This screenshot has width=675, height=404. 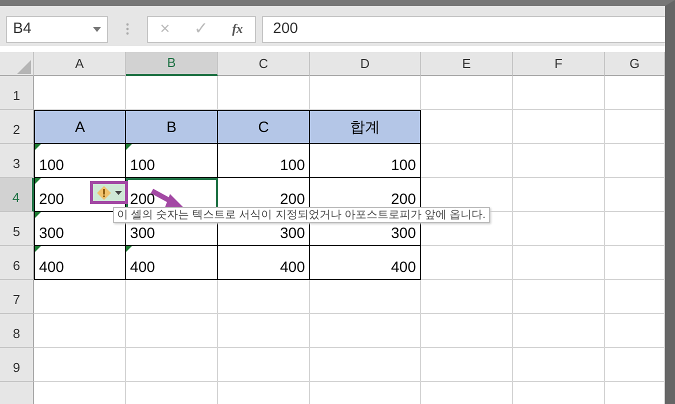 What do you see at coordinates (23, 67) in the screenshot?
I see `triangle-icon` at bounding box center [23, 67].